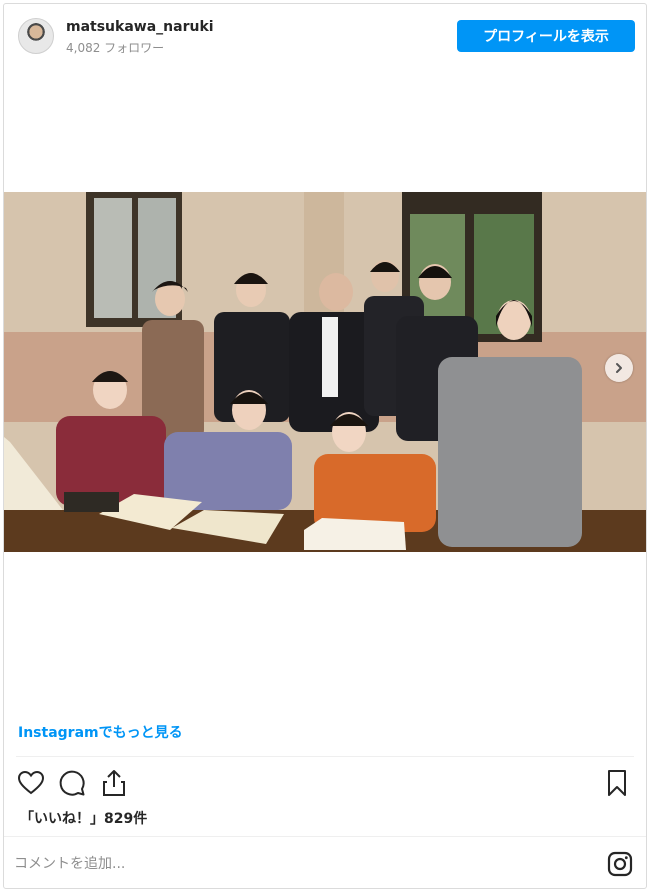 Image resolution: width=650 pixels, height=896 pixels. Describe the element at coordinates (84, 819) in the screenshot. I see `like-count: 「いいね！」829件` at that location.